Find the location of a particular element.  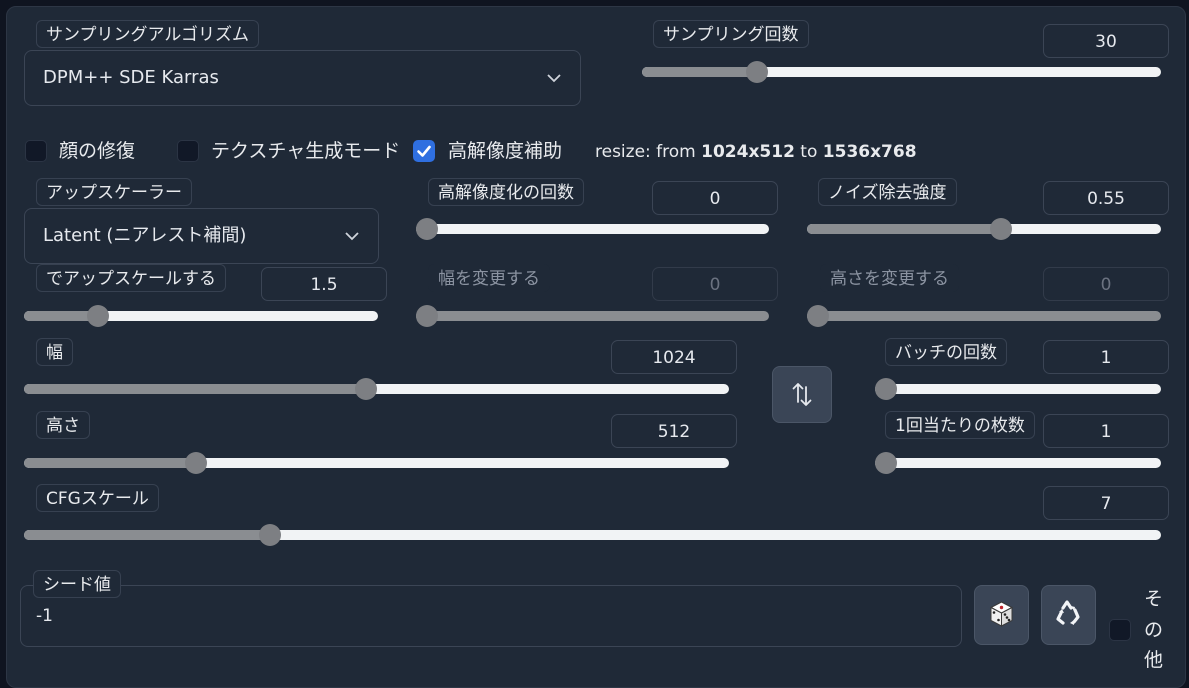

width-input: 1024 is located at coordinates (674, 357).